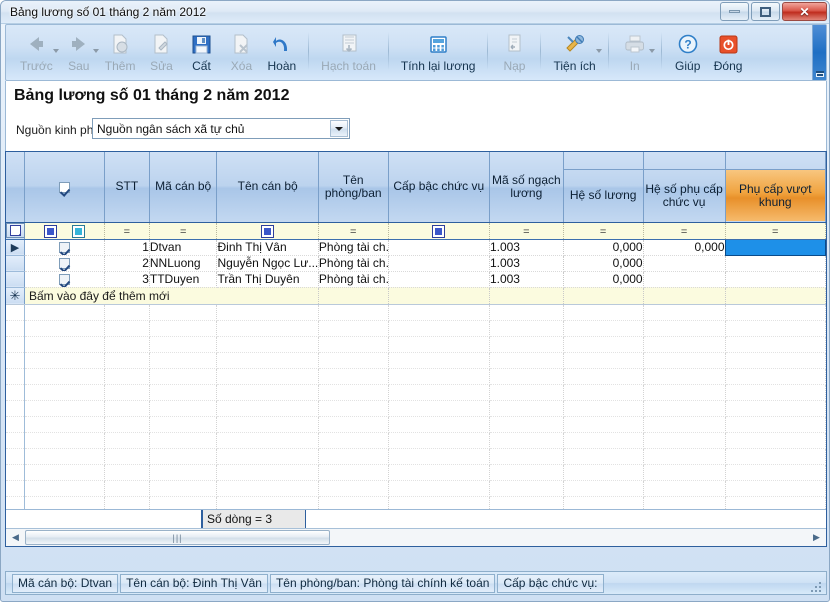  What do you see at coordinates (127, 279) in the screenshot?
I see `cell-stt: 3` at bounding box center [127, 279].